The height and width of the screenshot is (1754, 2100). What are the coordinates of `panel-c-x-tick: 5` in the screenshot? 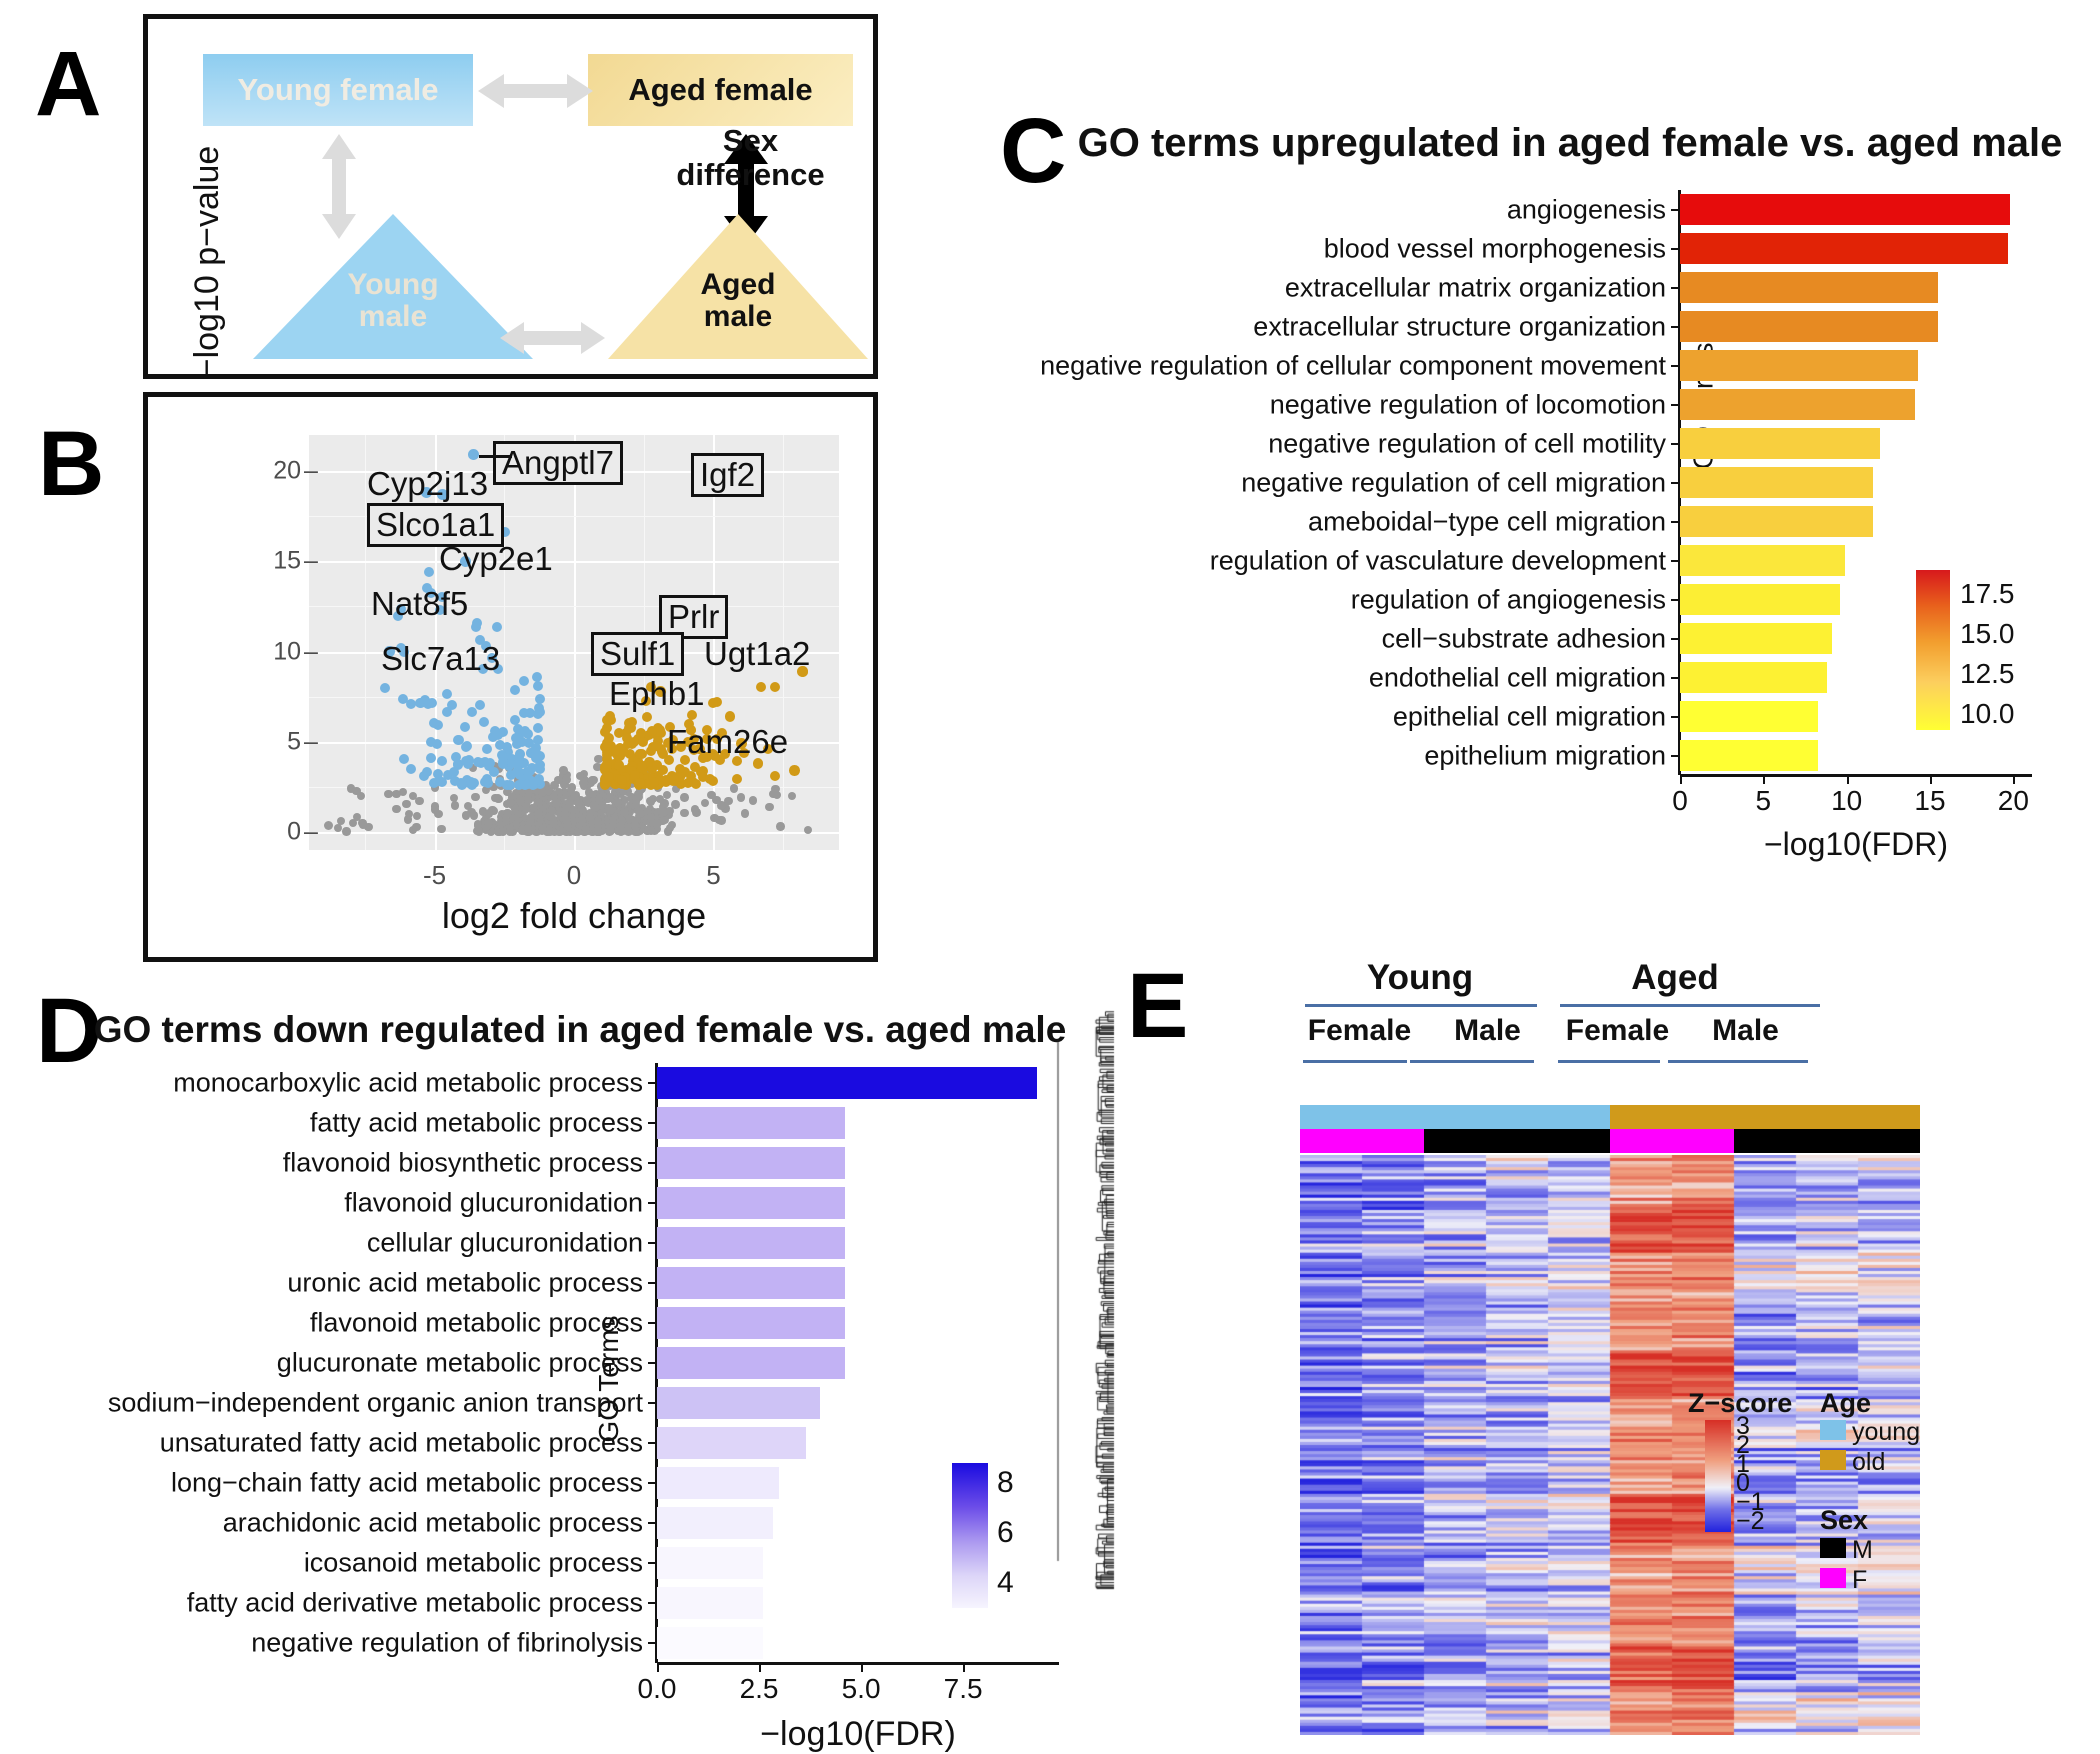 It's located at (1763, 800).